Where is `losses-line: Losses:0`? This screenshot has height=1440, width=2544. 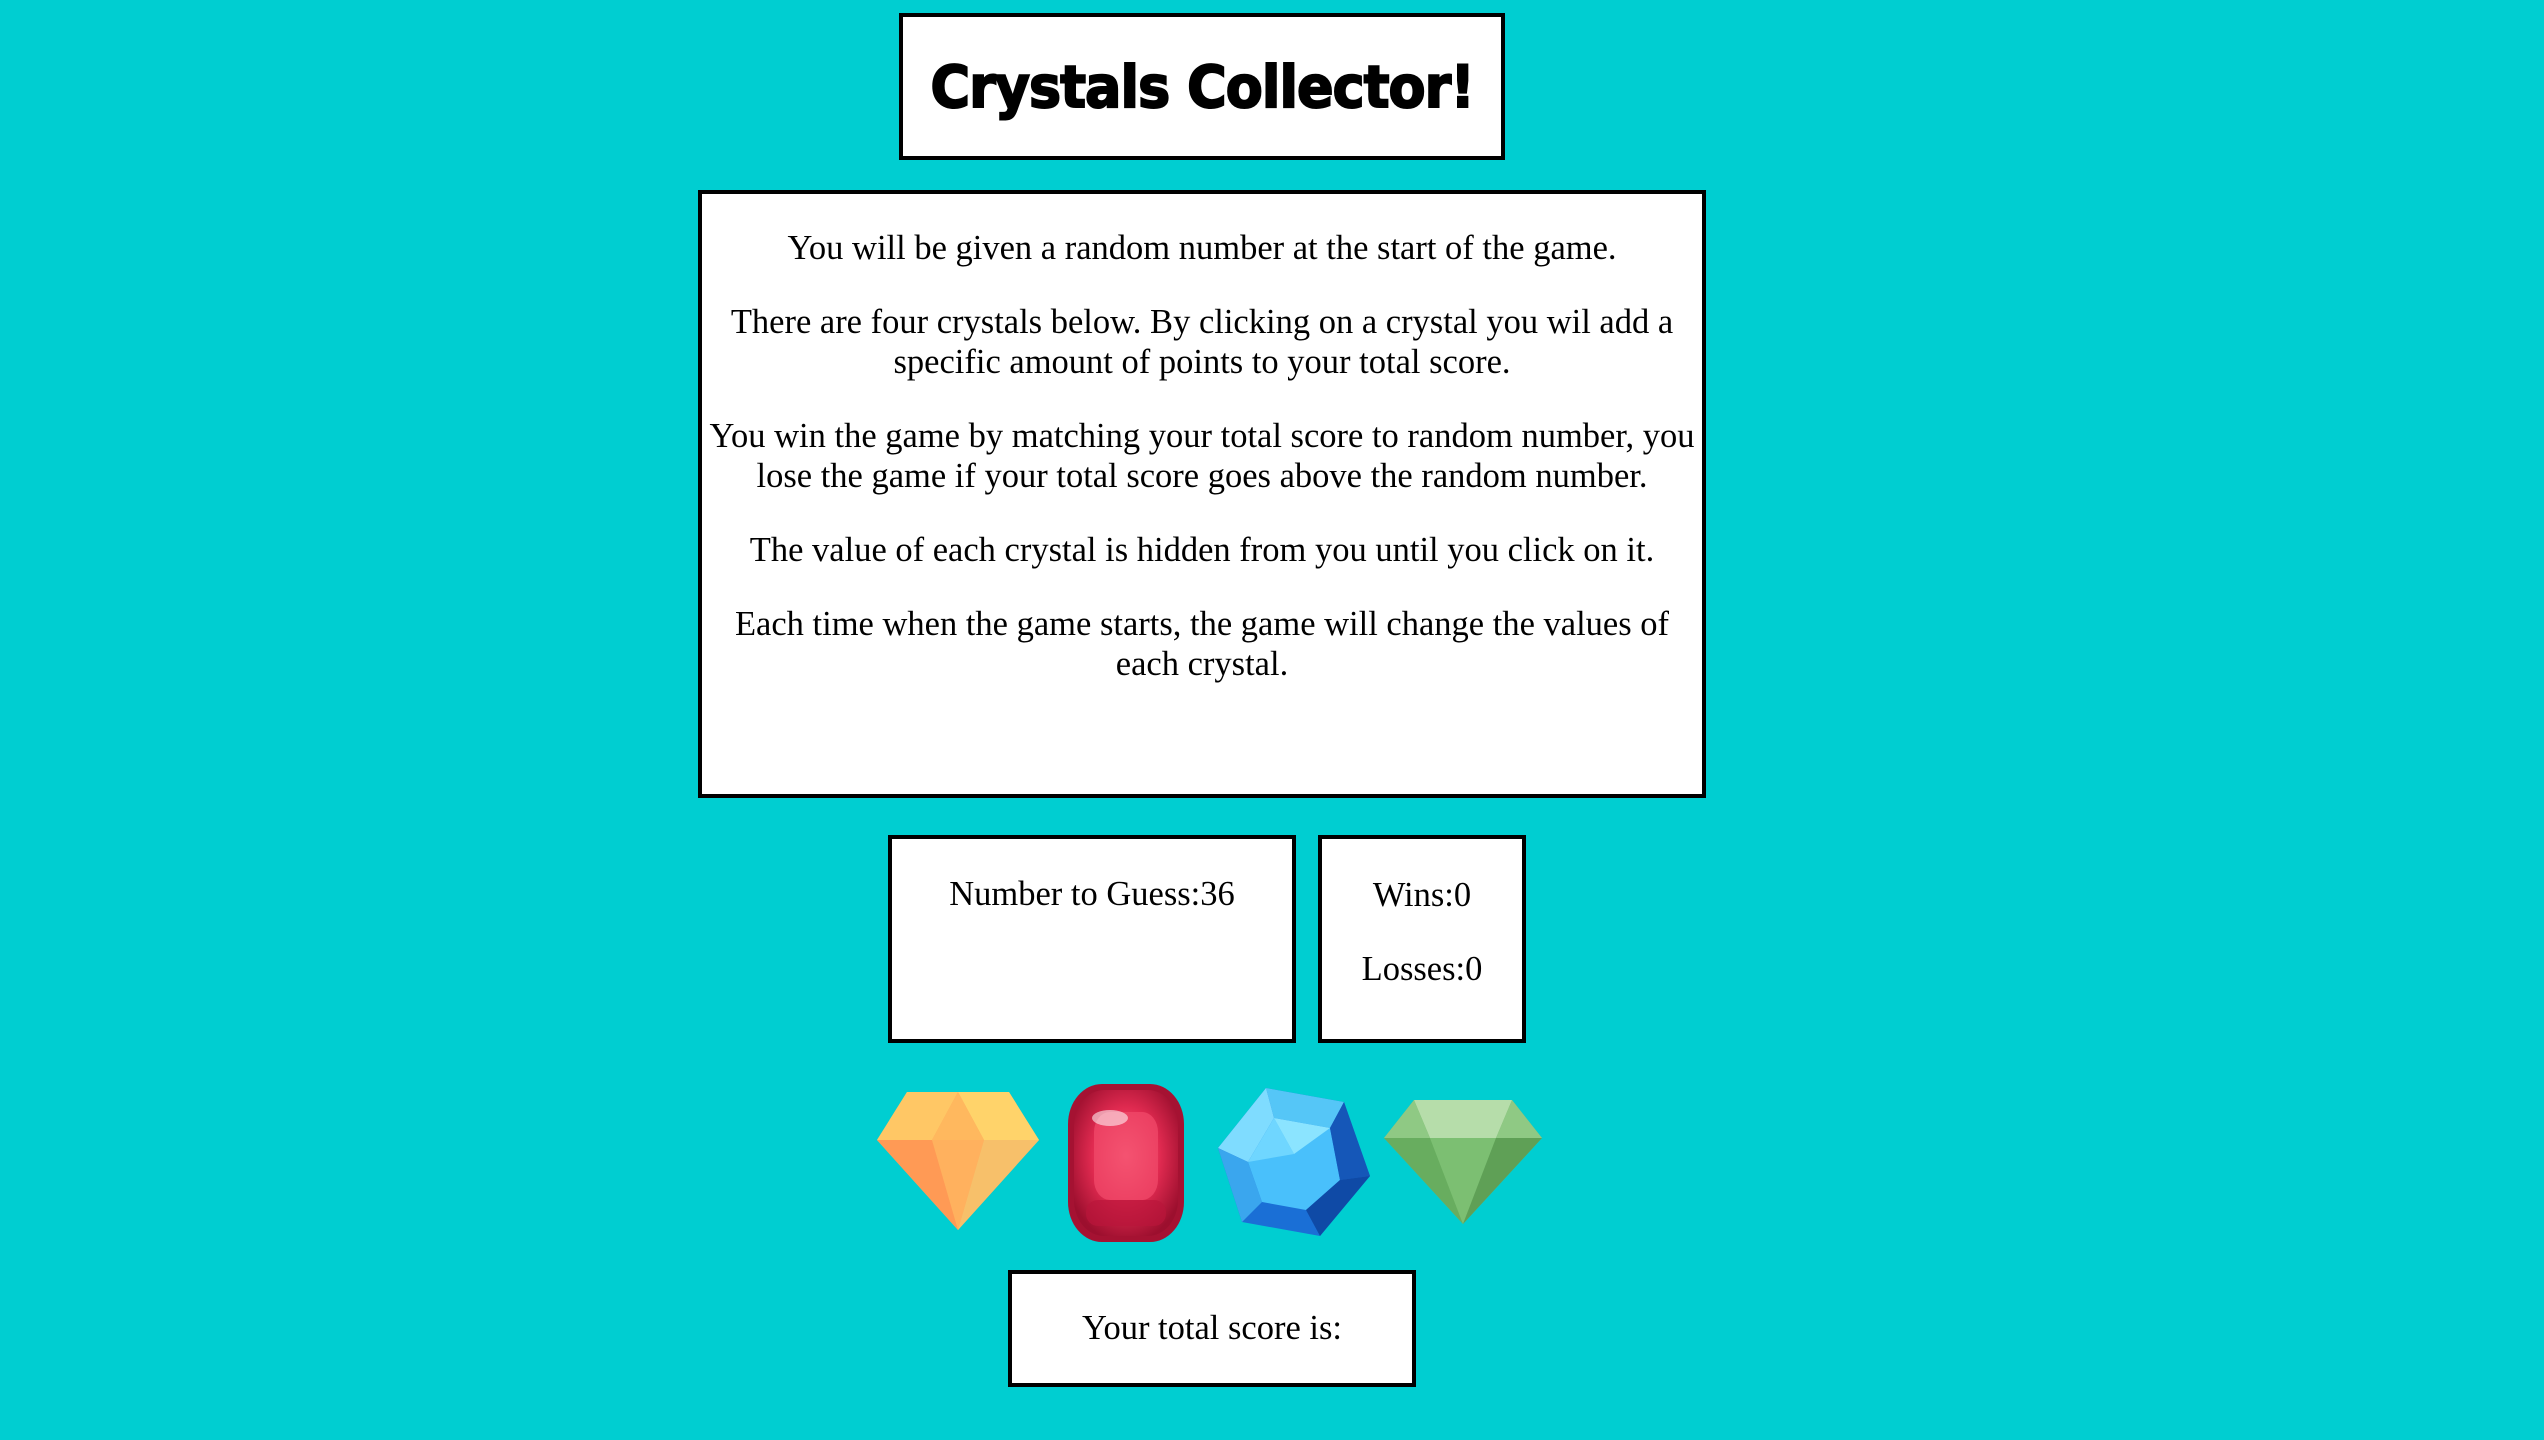 losses-line: Losses:0 is located at coordinates (1422, 969).